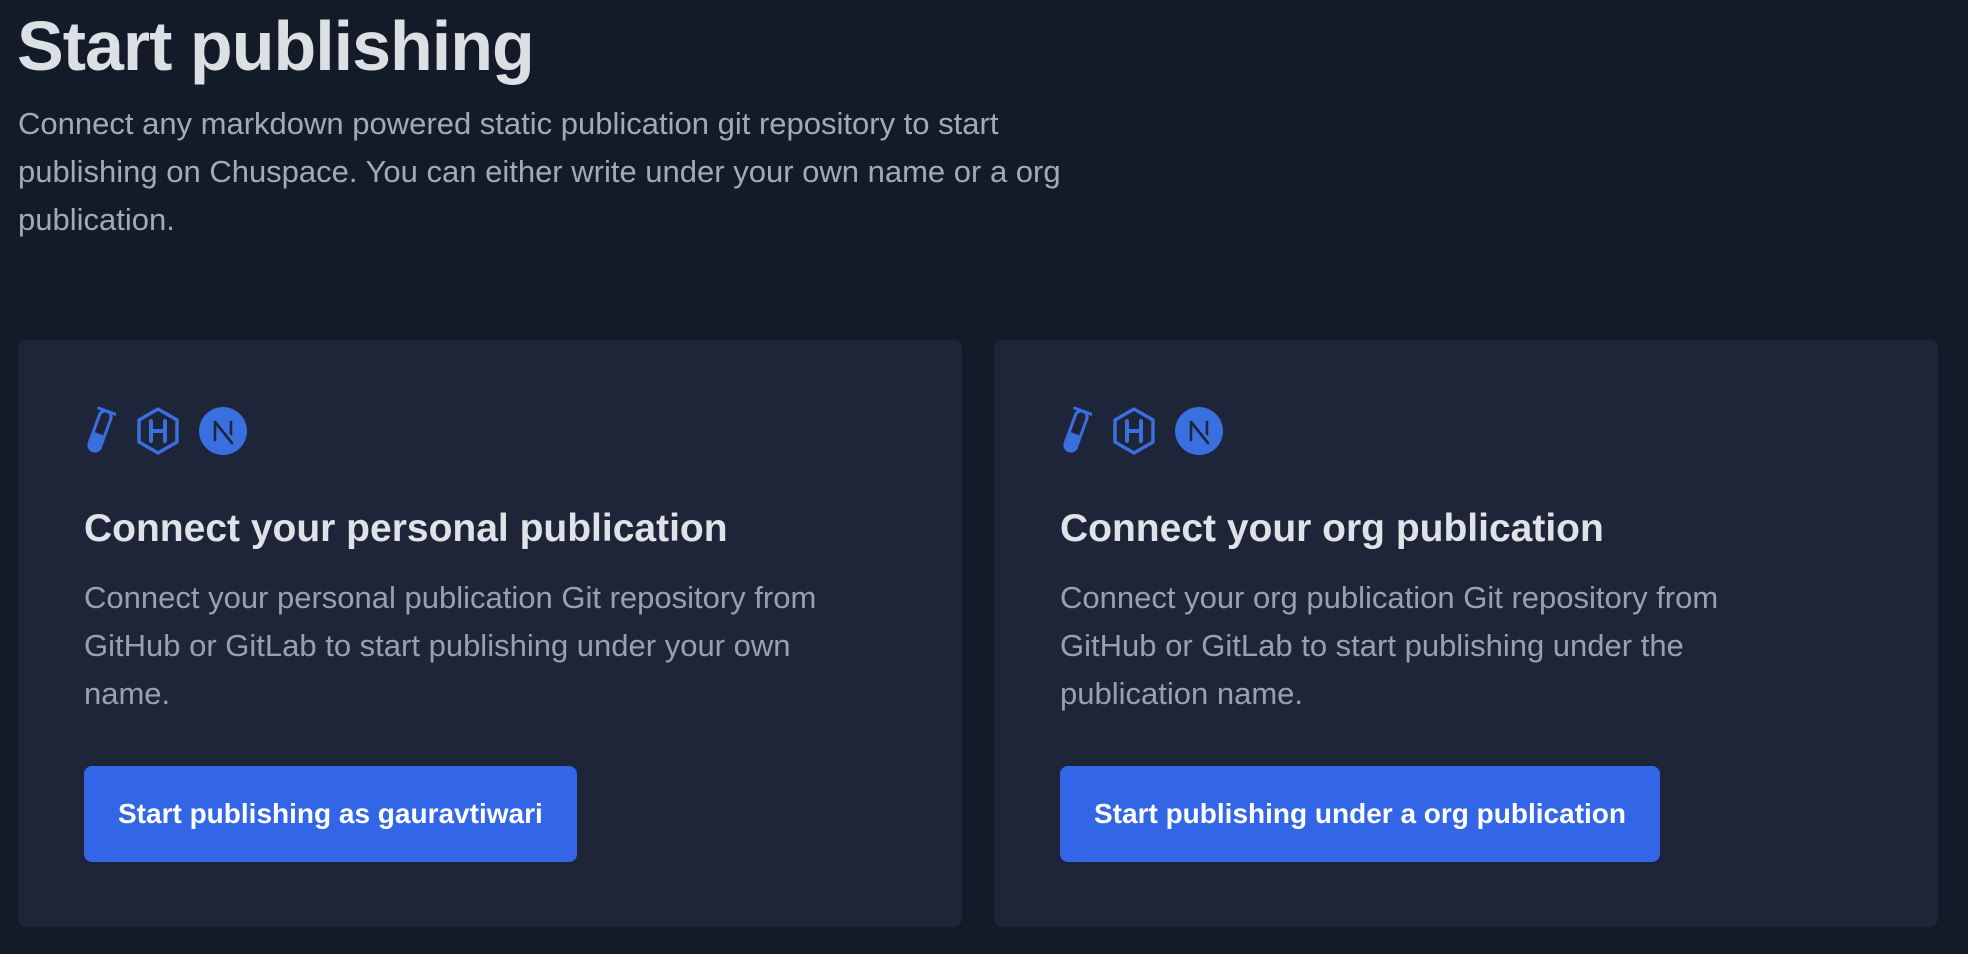  What do you see at coordinates (276, 46) in the screenshot?
I see `page-title: Start publishing` at bounding box center [276, 46].